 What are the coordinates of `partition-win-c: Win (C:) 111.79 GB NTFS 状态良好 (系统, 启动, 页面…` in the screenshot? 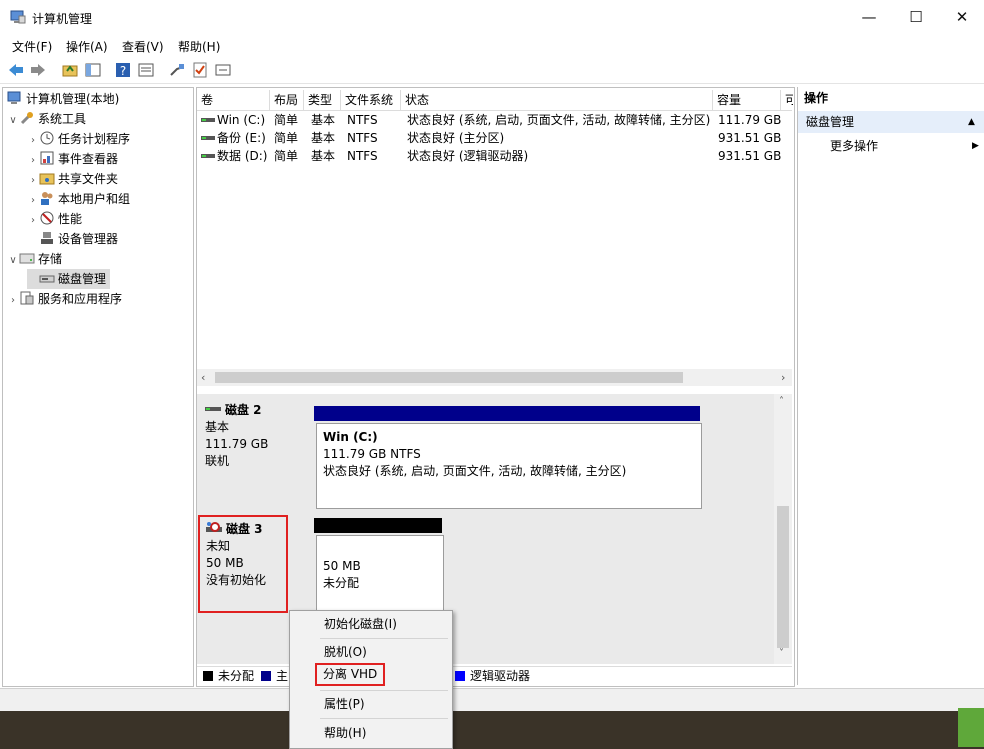 It's located at (509, 466).